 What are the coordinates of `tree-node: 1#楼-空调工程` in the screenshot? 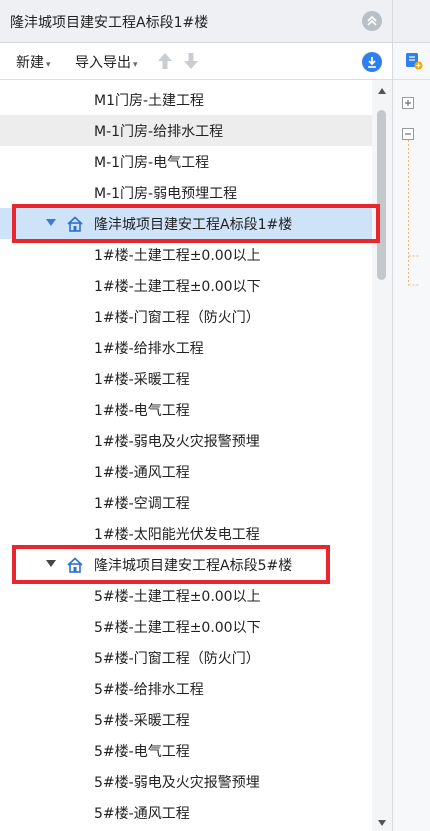 It's located at (186, 502).